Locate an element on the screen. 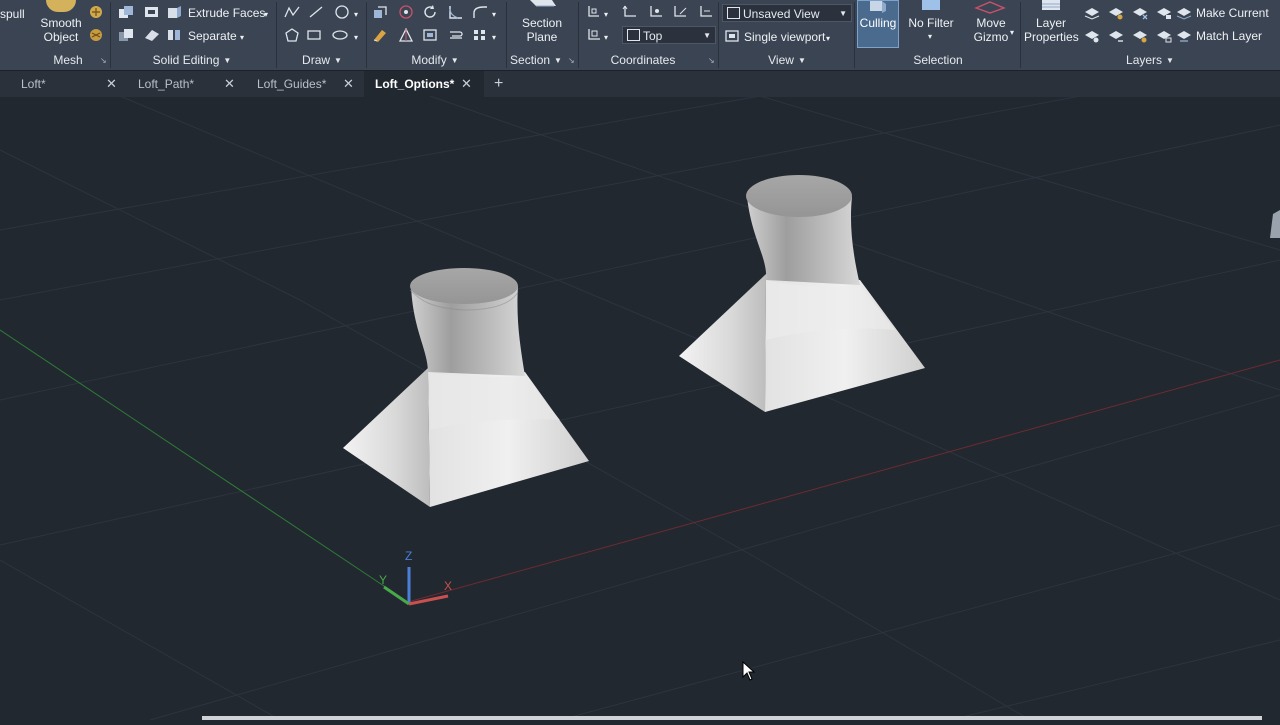 The width and height of the screenshot is (1280, 725). fillet-dropdown-icon: ▾ is located at coordinates (494, 15).